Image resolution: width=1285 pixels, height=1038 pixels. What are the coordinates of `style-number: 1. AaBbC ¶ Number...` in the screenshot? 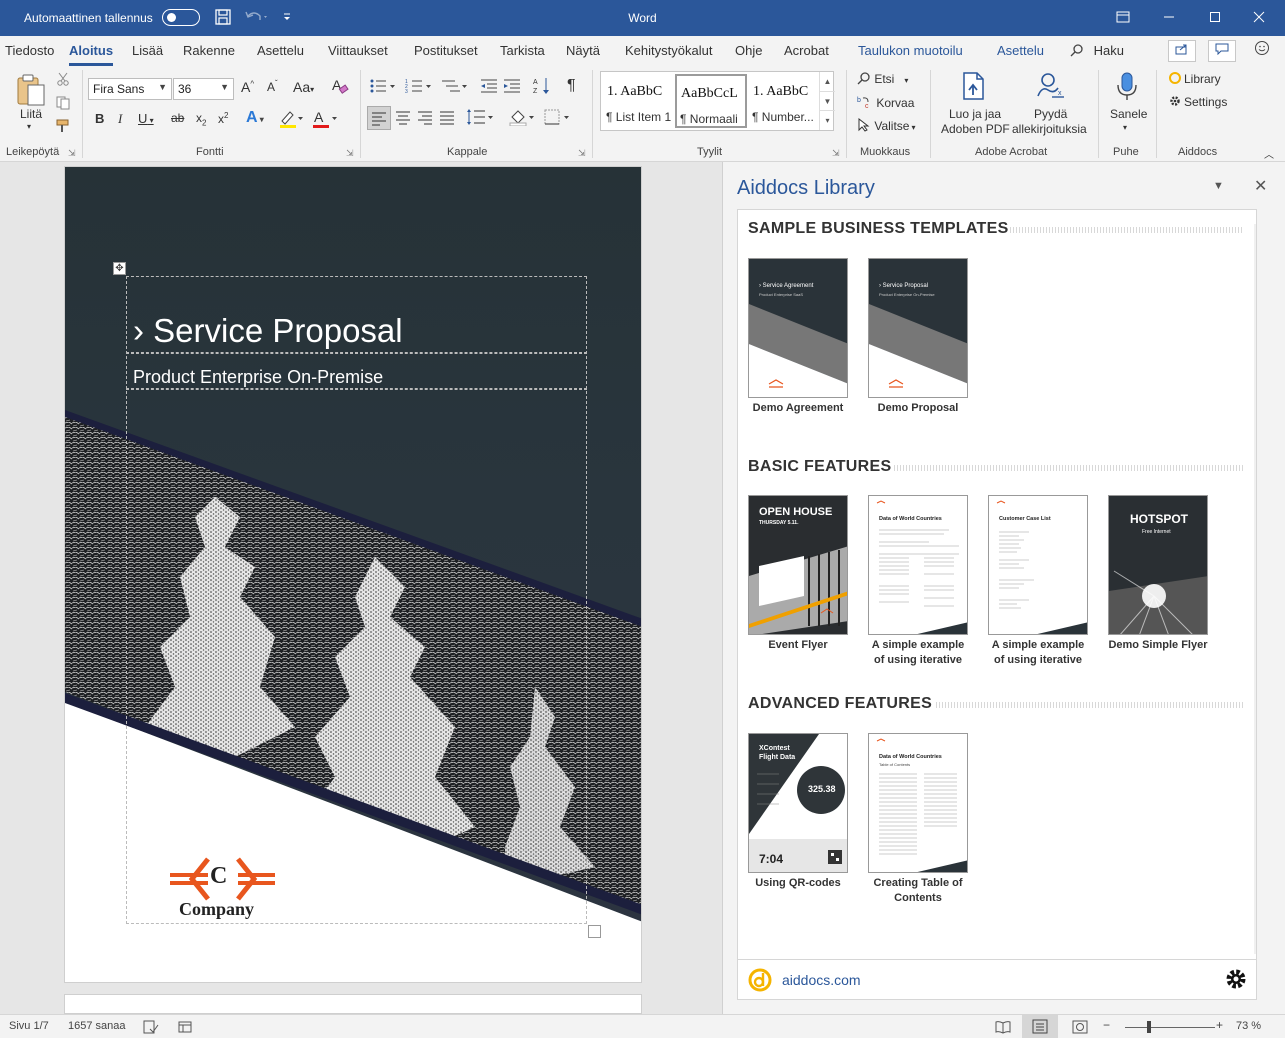 It's located at (785, 101).